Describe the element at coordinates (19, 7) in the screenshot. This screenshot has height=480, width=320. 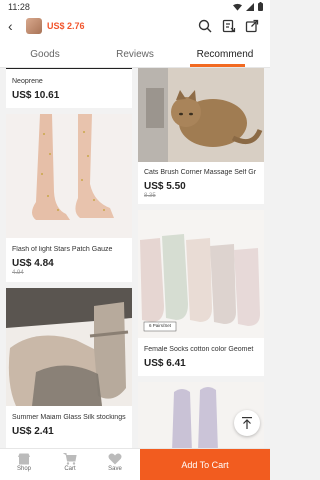
I see `status-time: 11:28` at that location.